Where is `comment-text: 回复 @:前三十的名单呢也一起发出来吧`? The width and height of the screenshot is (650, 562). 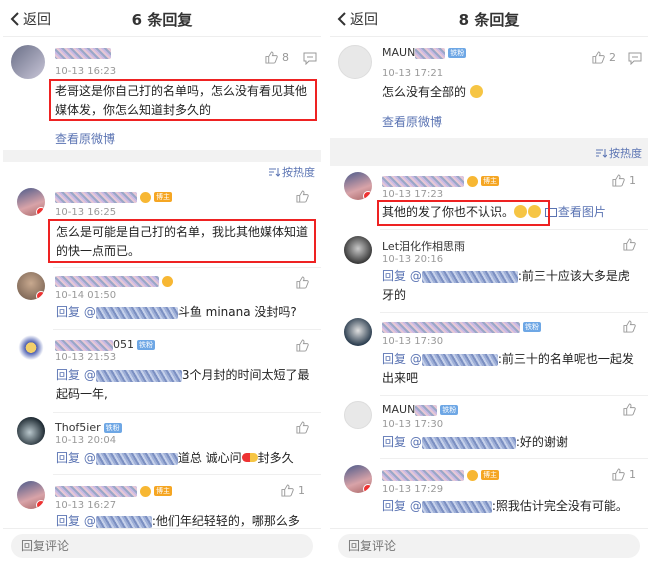 comment-text: 回复 @:前三十的名单呢也一起发出来吧 is located at coordinates (508, 368).